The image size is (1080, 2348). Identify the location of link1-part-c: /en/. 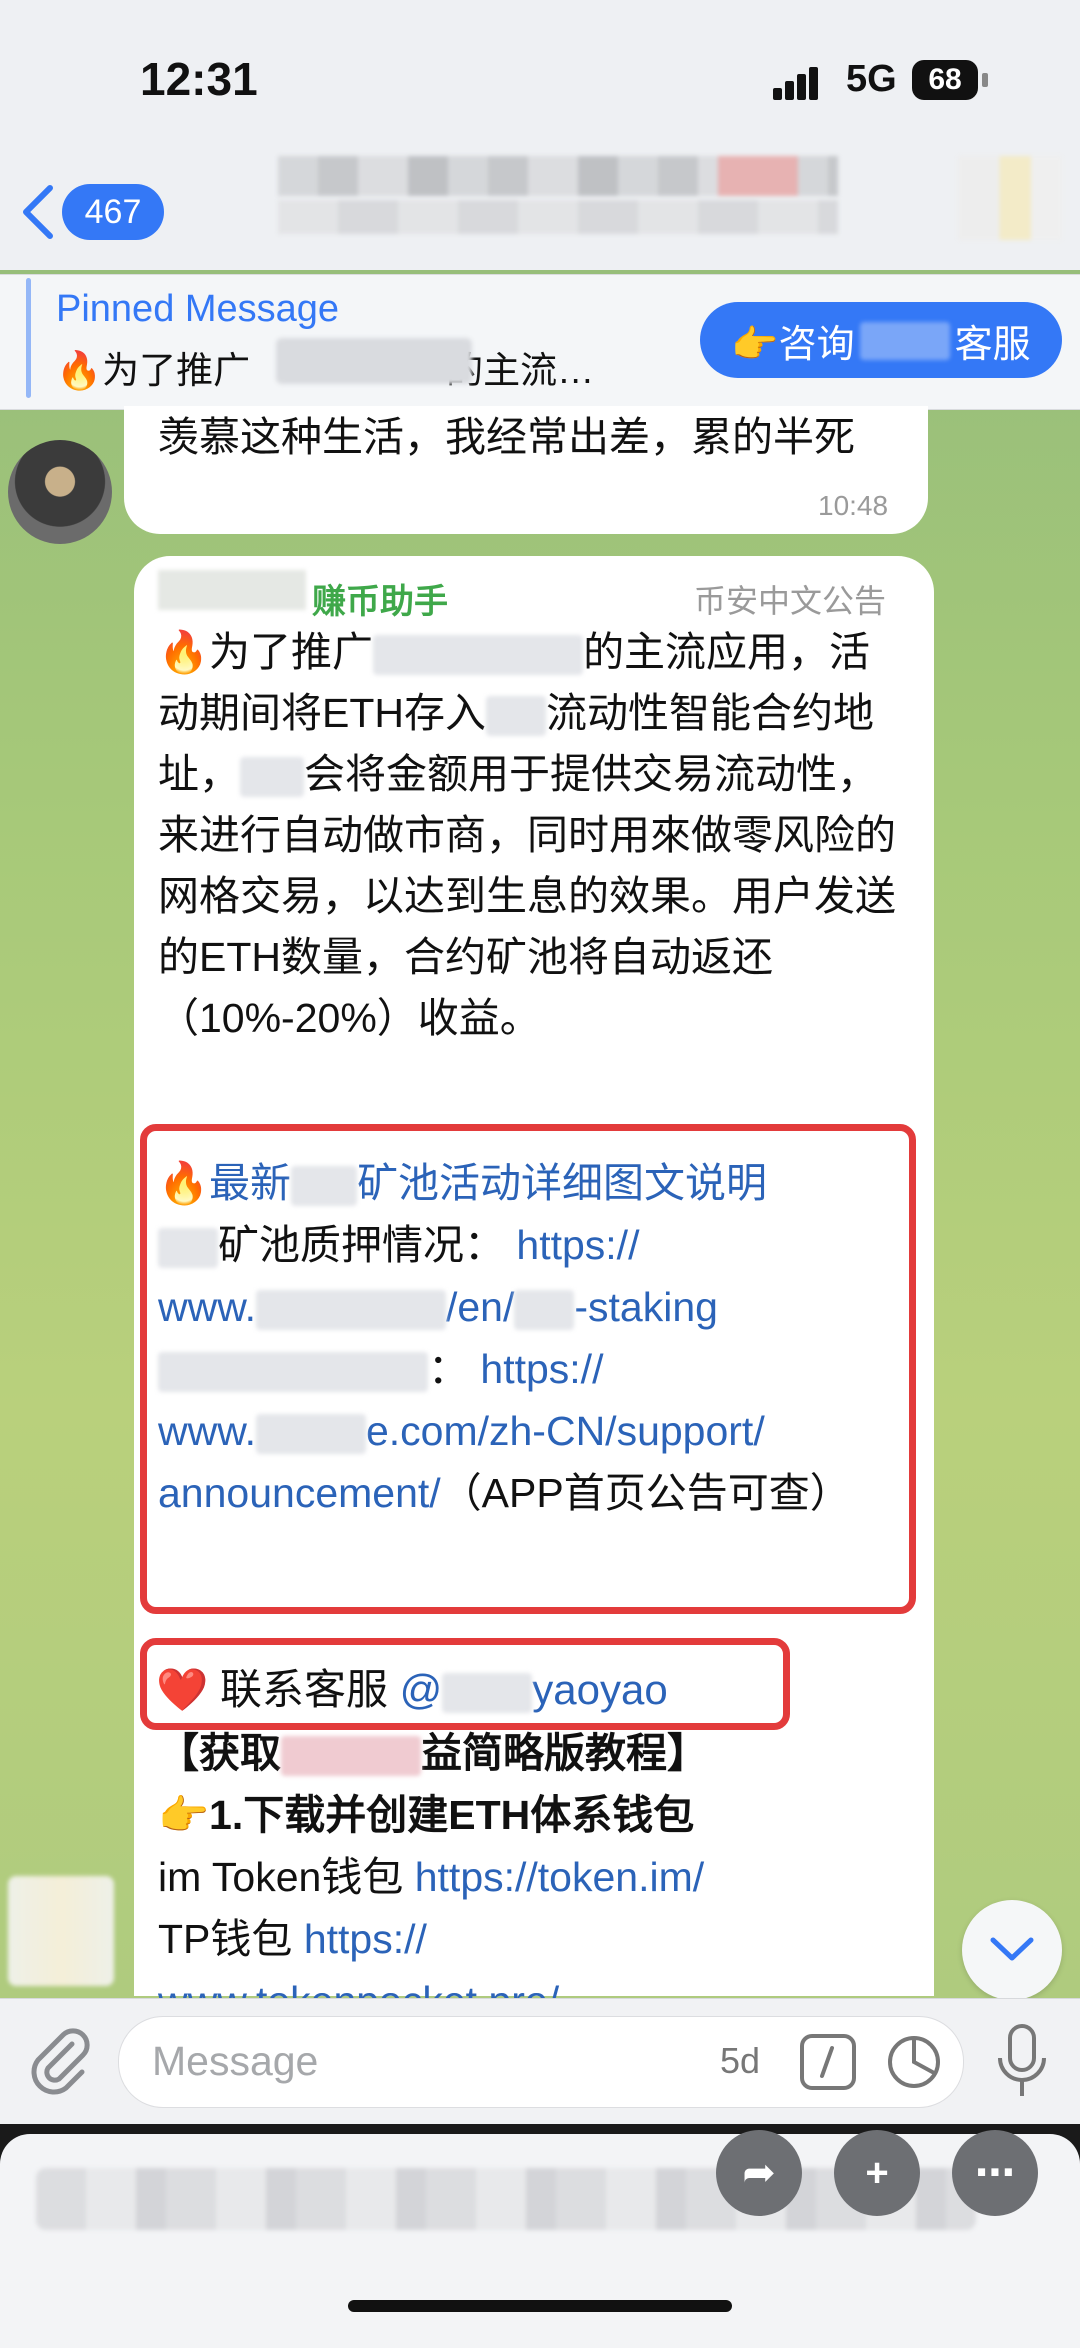
(480, 1307).